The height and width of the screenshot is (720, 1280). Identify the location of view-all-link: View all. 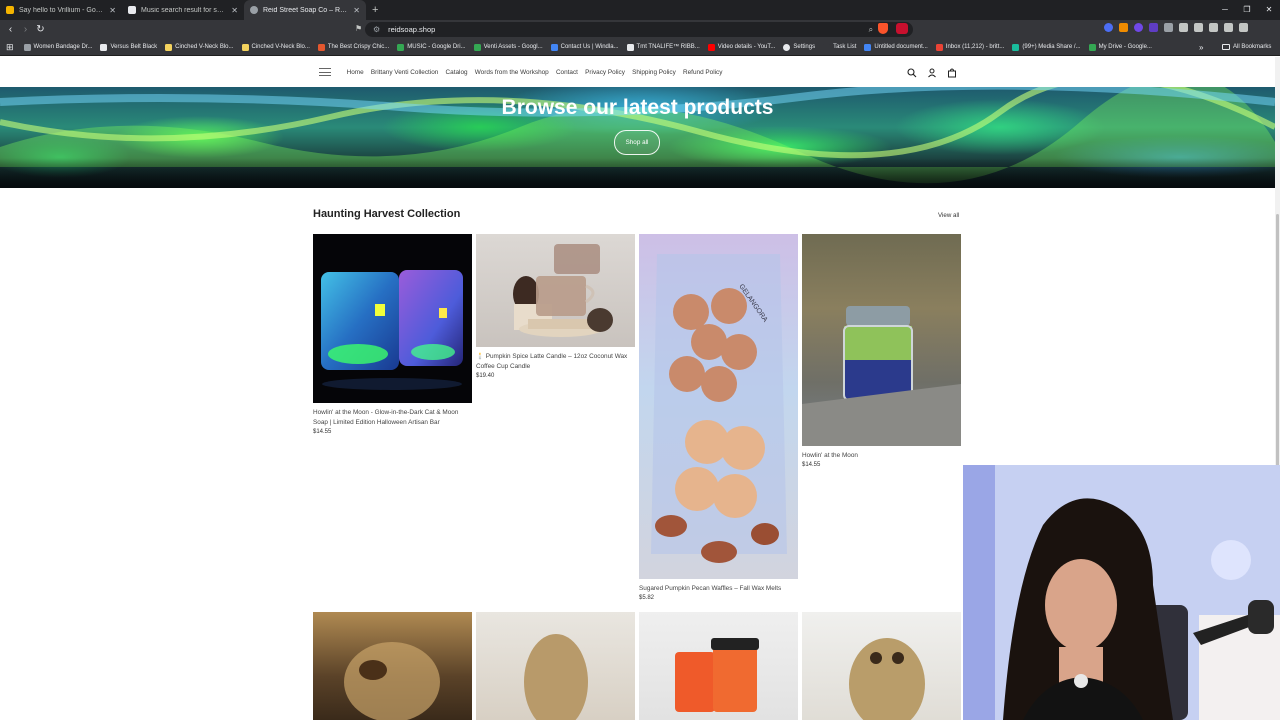
(948, 215).